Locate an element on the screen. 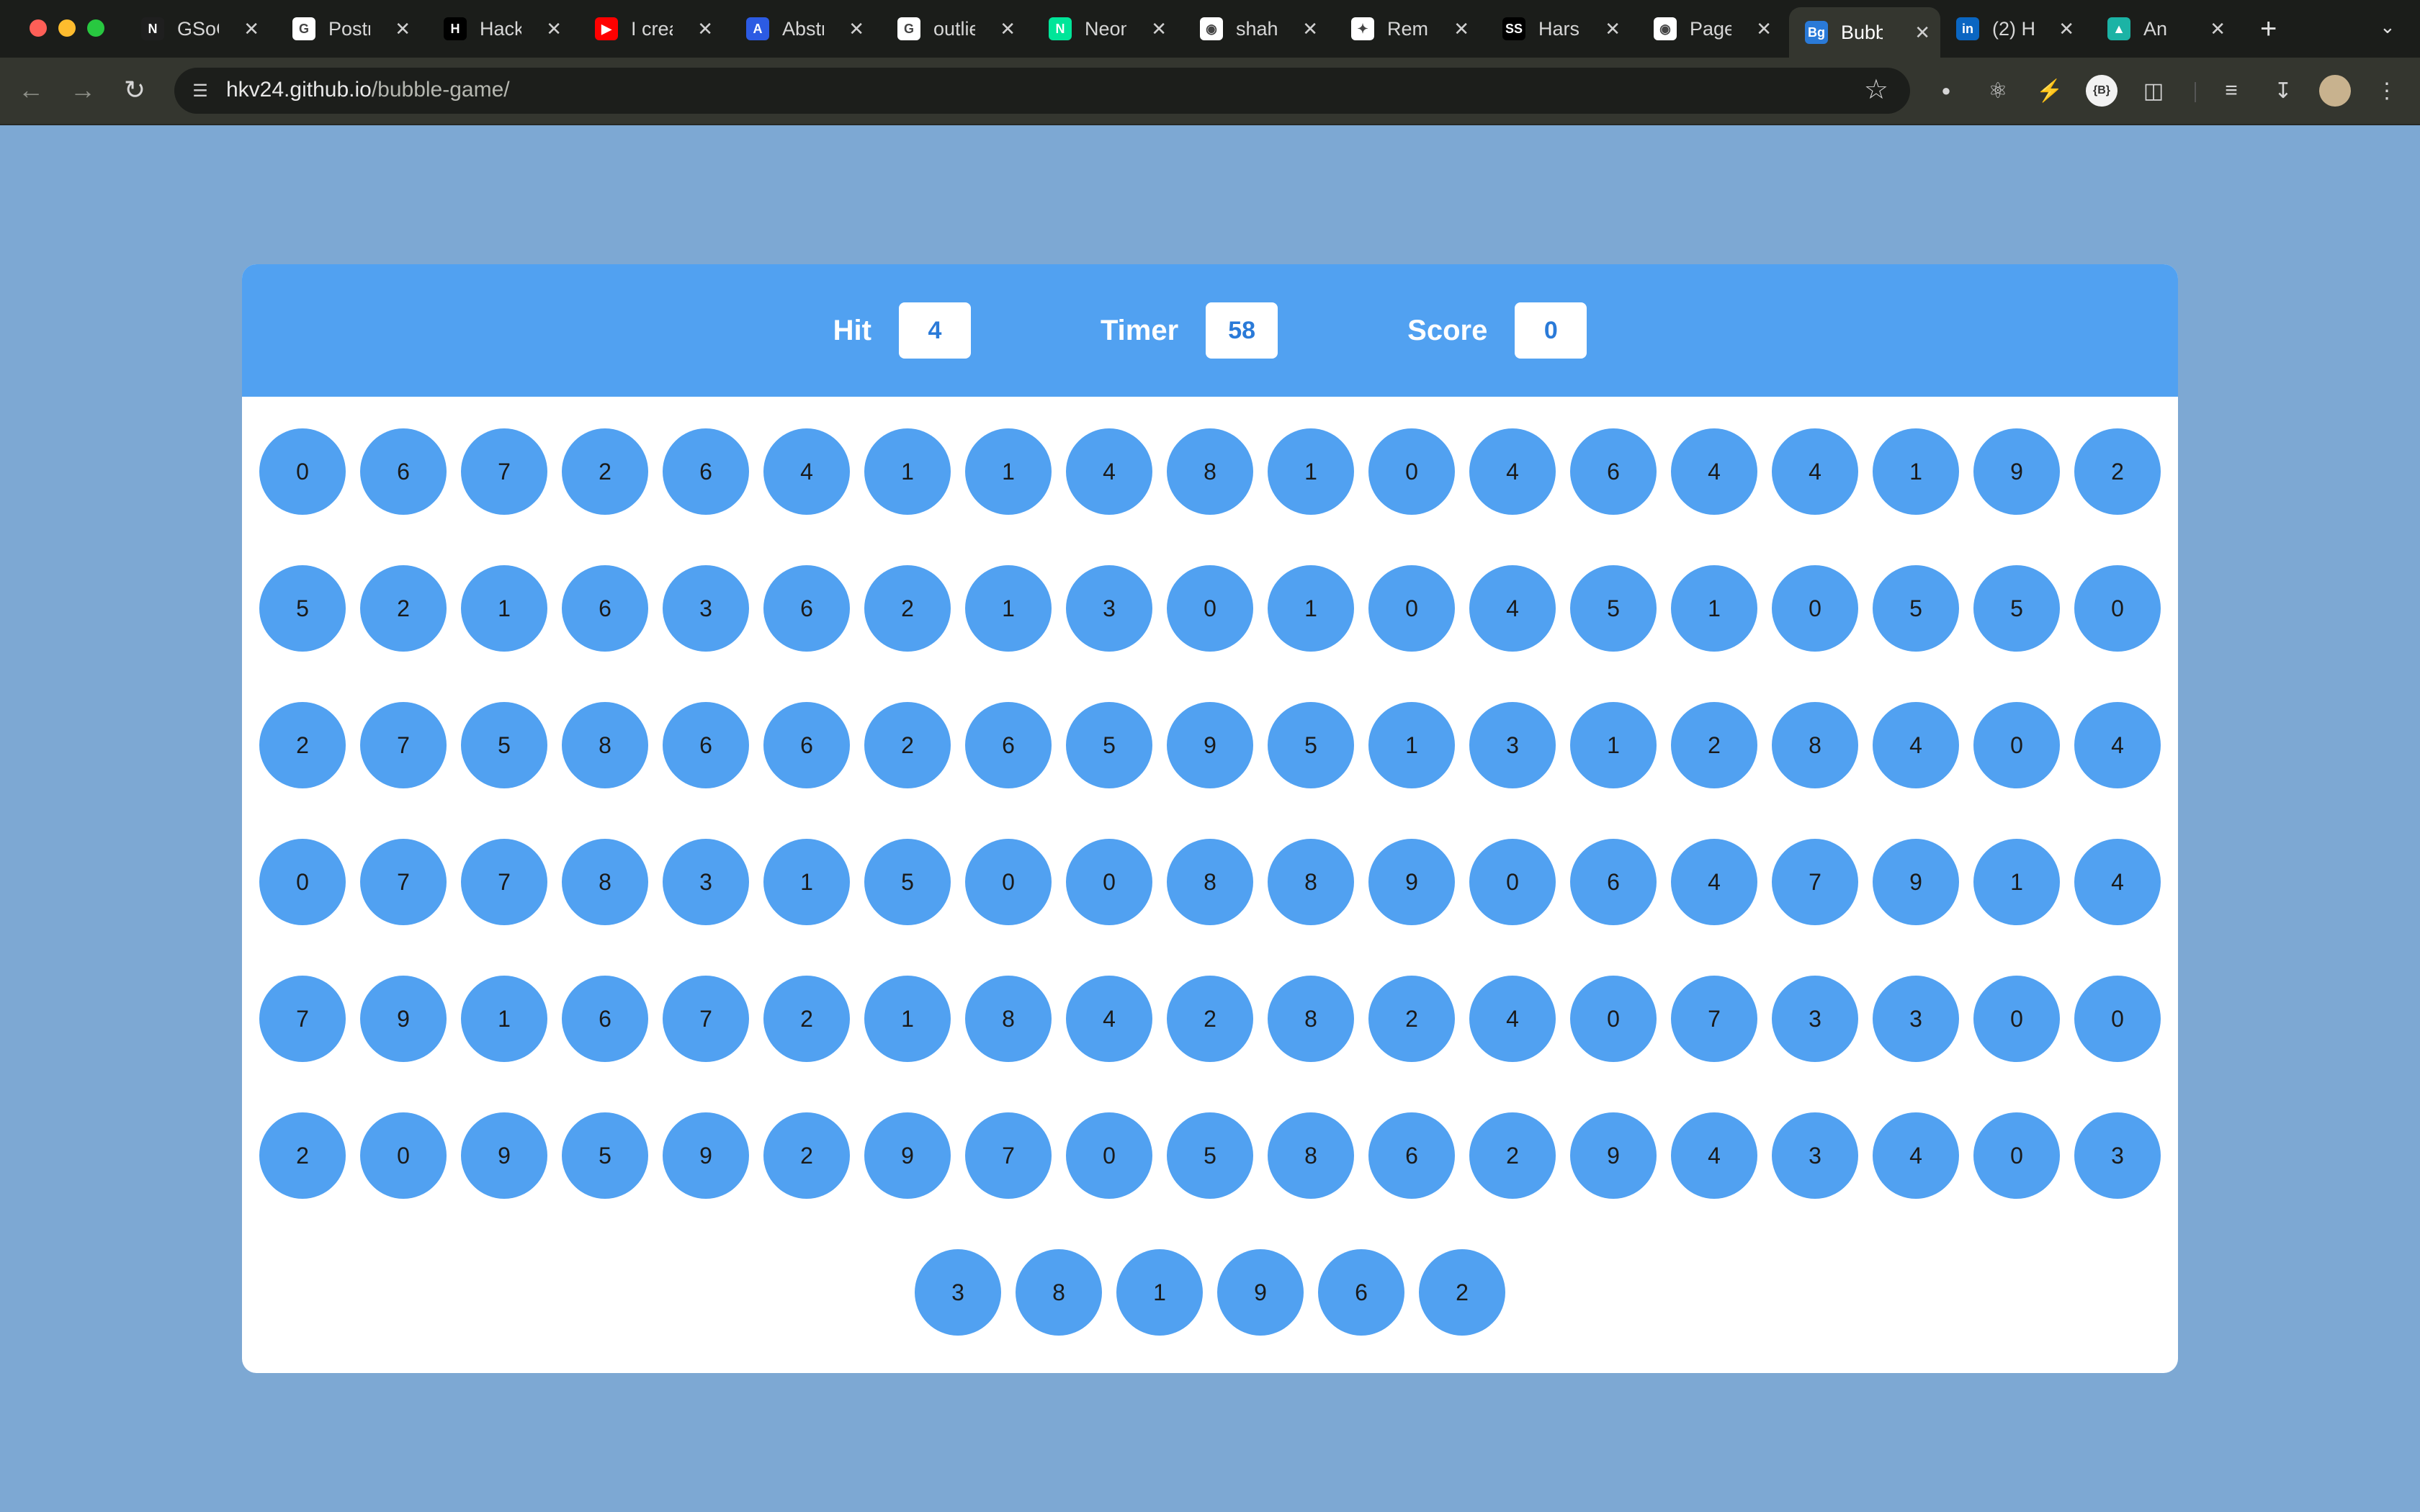 The image size is (2420, 1512). browser-tab: ▶ I creat ✕ is located at coordinates (656, 28).